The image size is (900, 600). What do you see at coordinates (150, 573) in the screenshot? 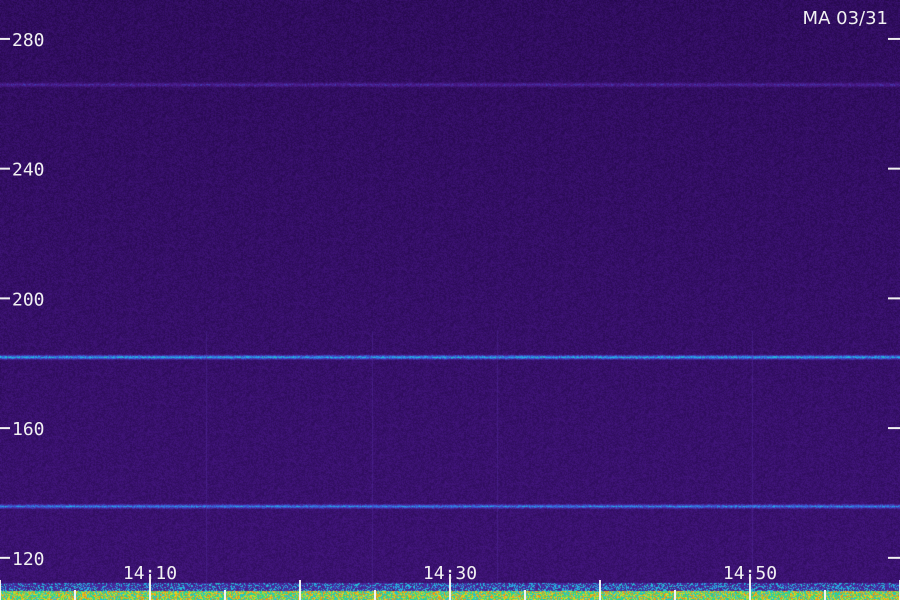
I see `x-tick-label-0: 14:10` at bounding box center [150, 573].